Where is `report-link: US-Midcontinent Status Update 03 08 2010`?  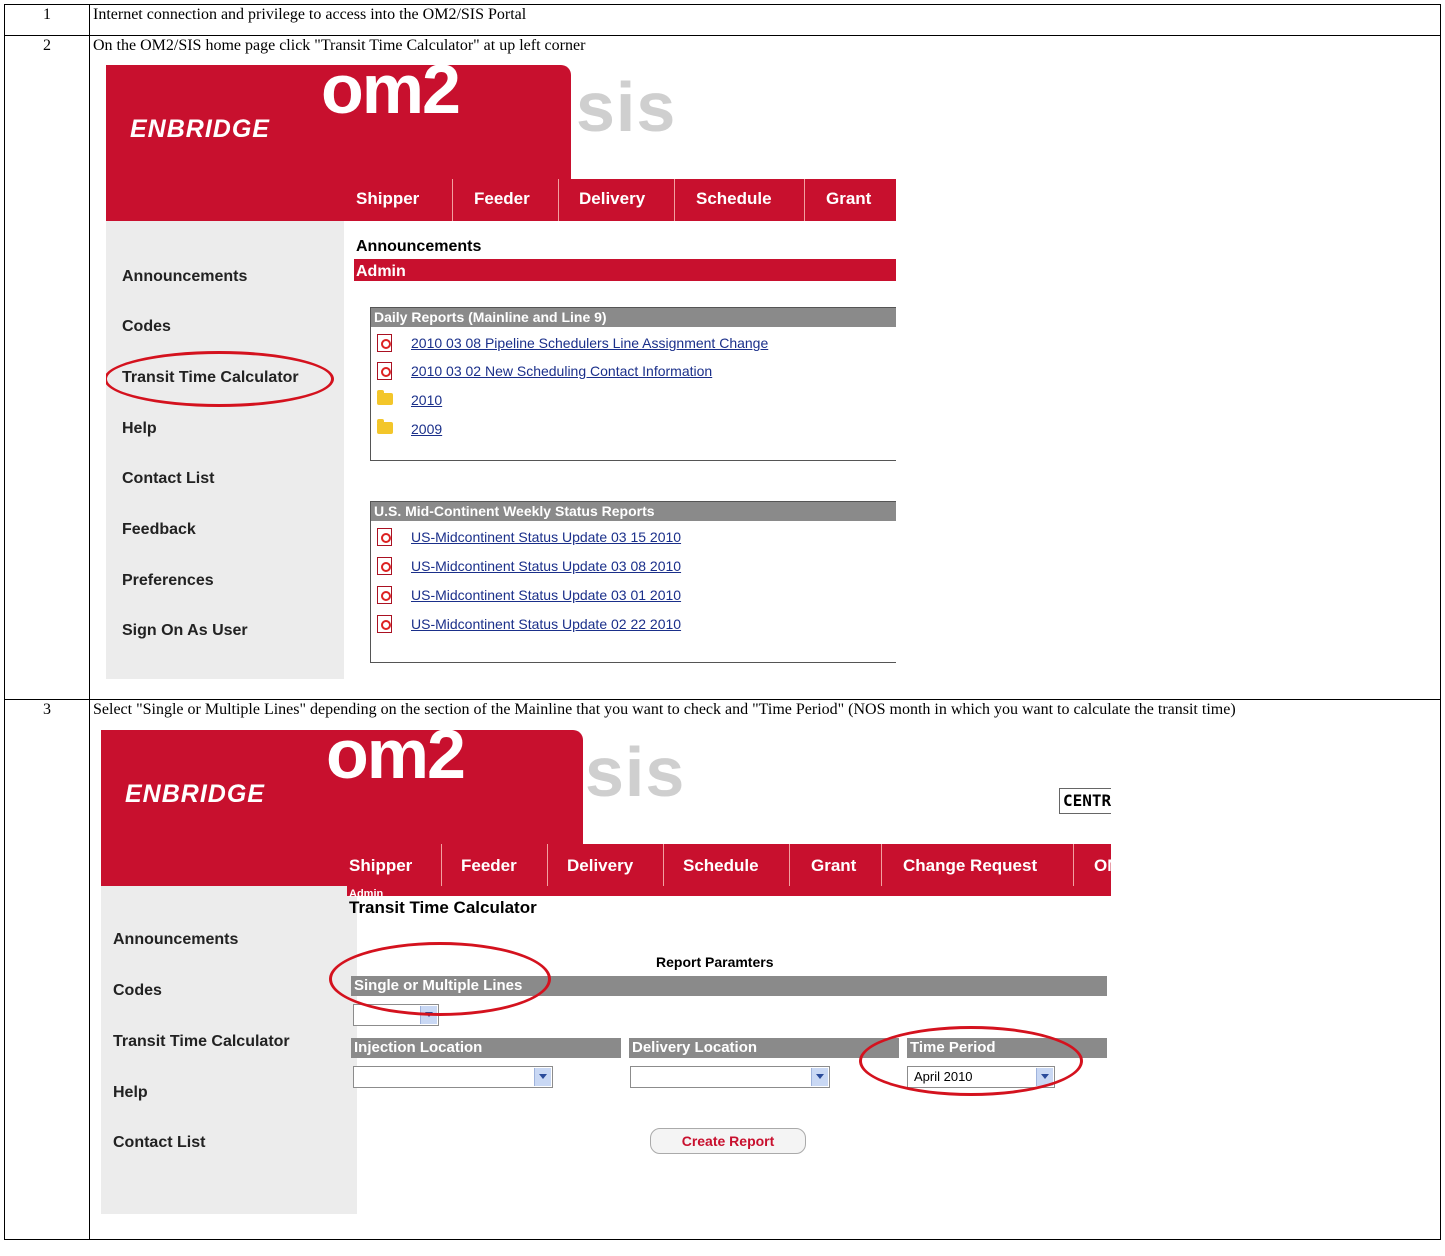
report-link: US-Midcontinent Status Update 03 08 2010 is located at coordinates (546, 566).